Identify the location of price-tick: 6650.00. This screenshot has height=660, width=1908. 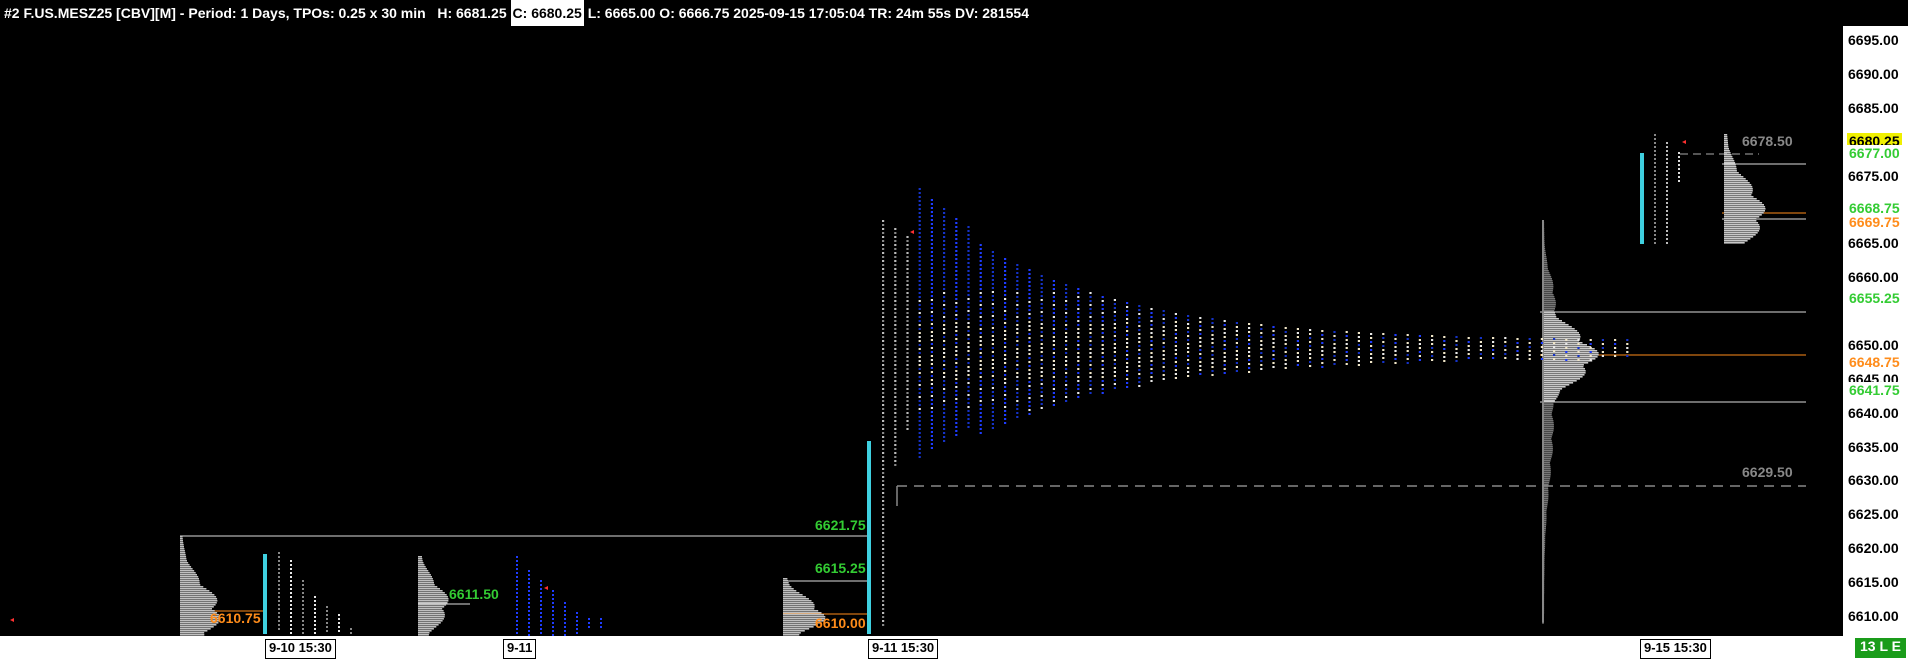
(1873, 344).